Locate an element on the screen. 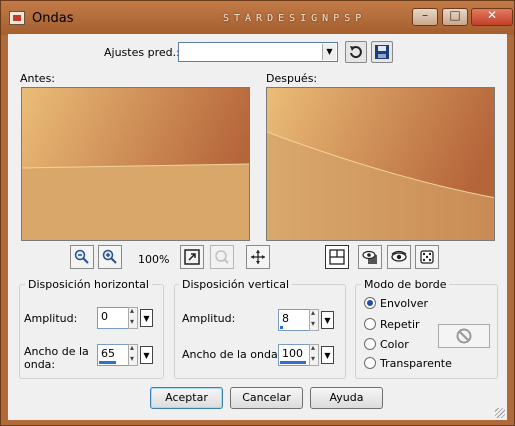 The width and height of the screenshot is (515, 426). minimize-button: – is located at coordinates (425, 17).